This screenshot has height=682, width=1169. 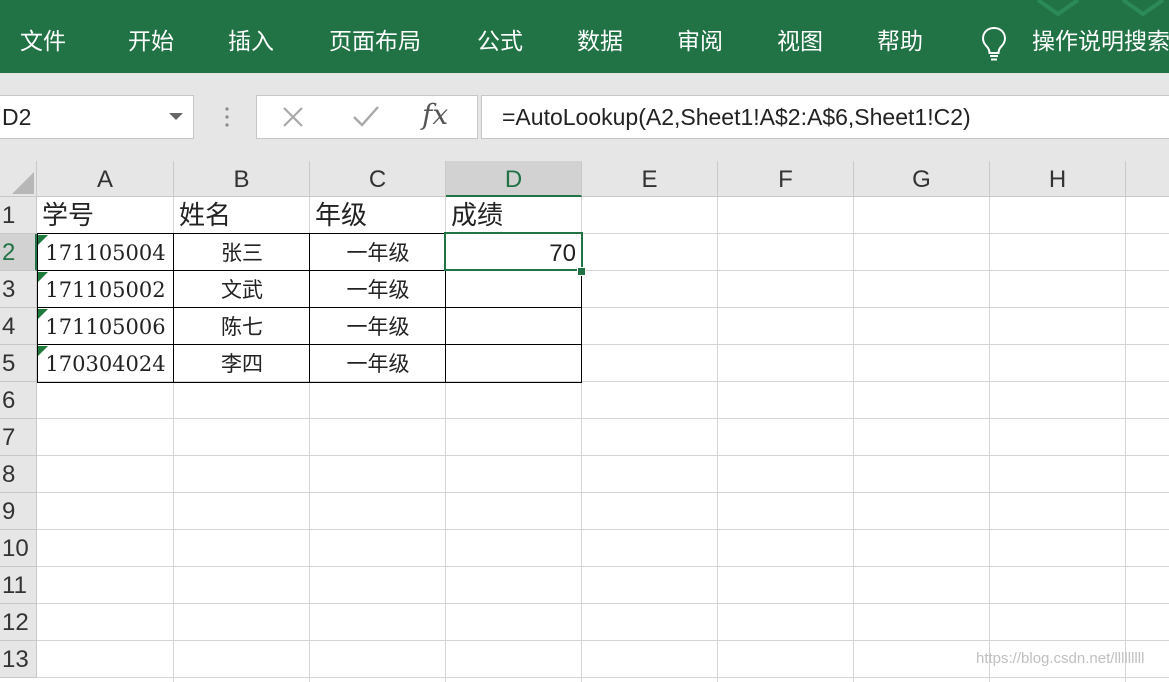 What do you see at coordinates (18, 622) in the screenshot?
I see `row-header-12: 12` at bounding box center [18, 622].